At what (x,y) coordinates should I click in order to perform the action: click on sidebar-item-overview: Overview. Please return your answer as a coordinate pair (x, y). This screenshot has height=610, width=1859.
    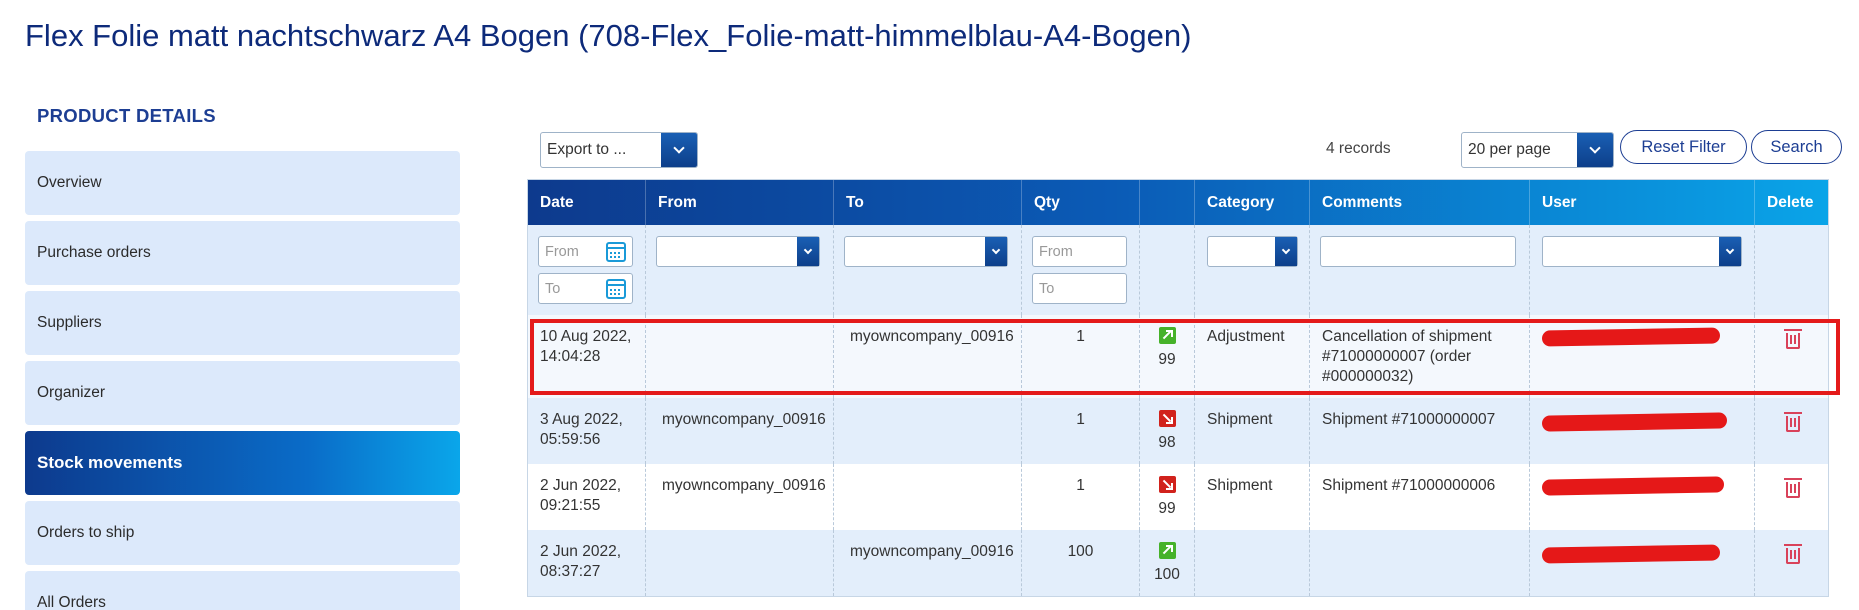
    Looking at the image, I should click on (242, 183).